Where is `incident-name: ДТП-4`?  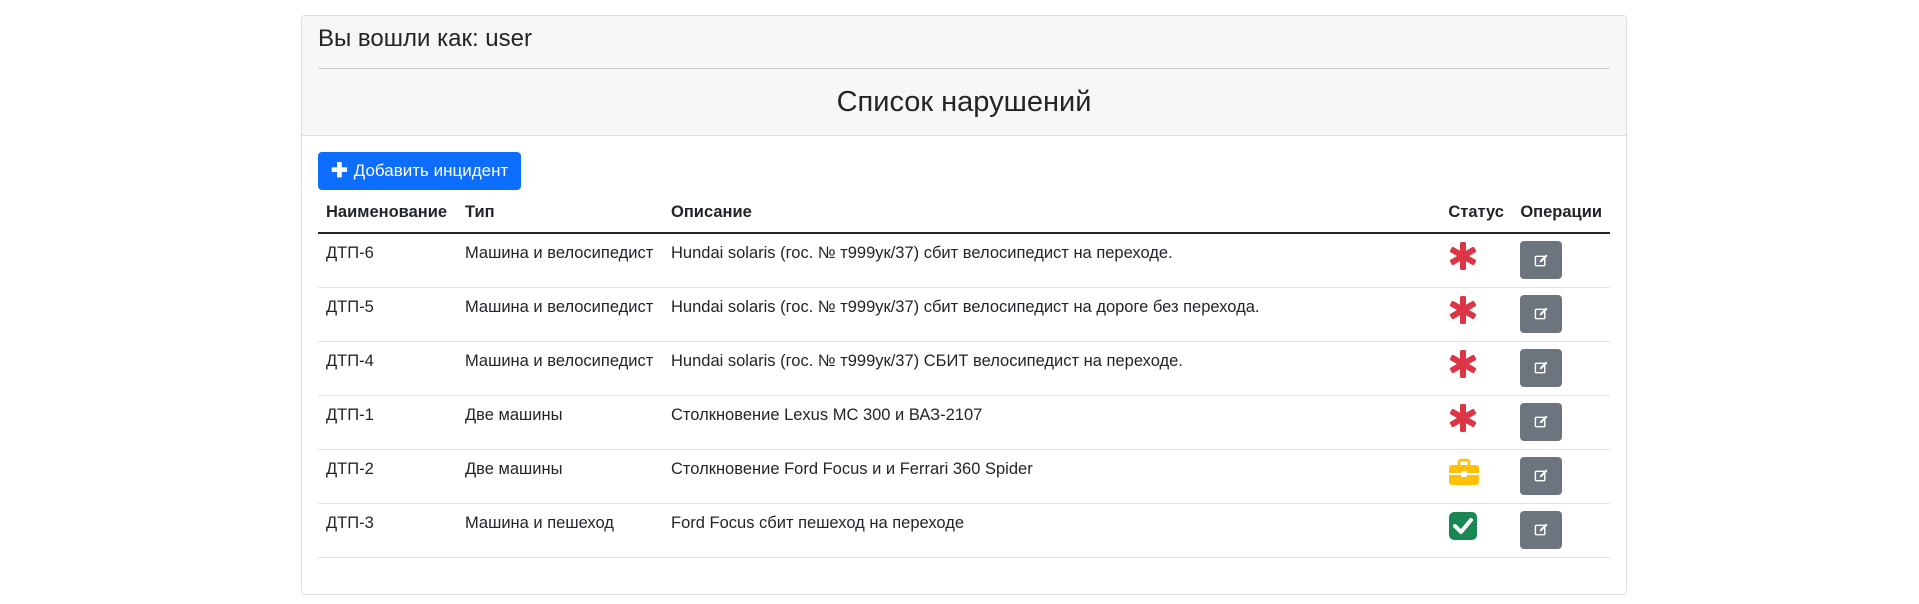
incident-name: ДТП-4 is located at coordinates (387, 368).